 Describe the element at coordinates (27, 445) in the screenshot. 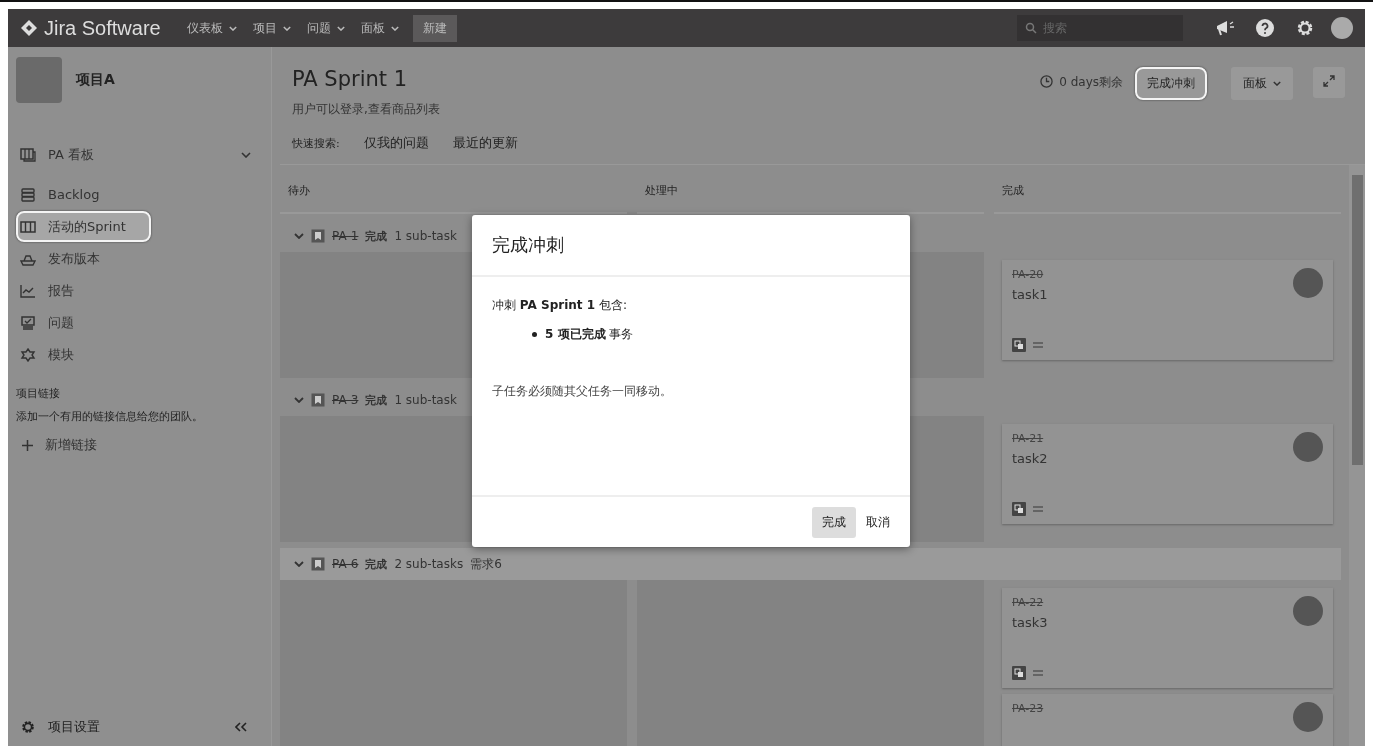

I see `plus-icon` at that location.